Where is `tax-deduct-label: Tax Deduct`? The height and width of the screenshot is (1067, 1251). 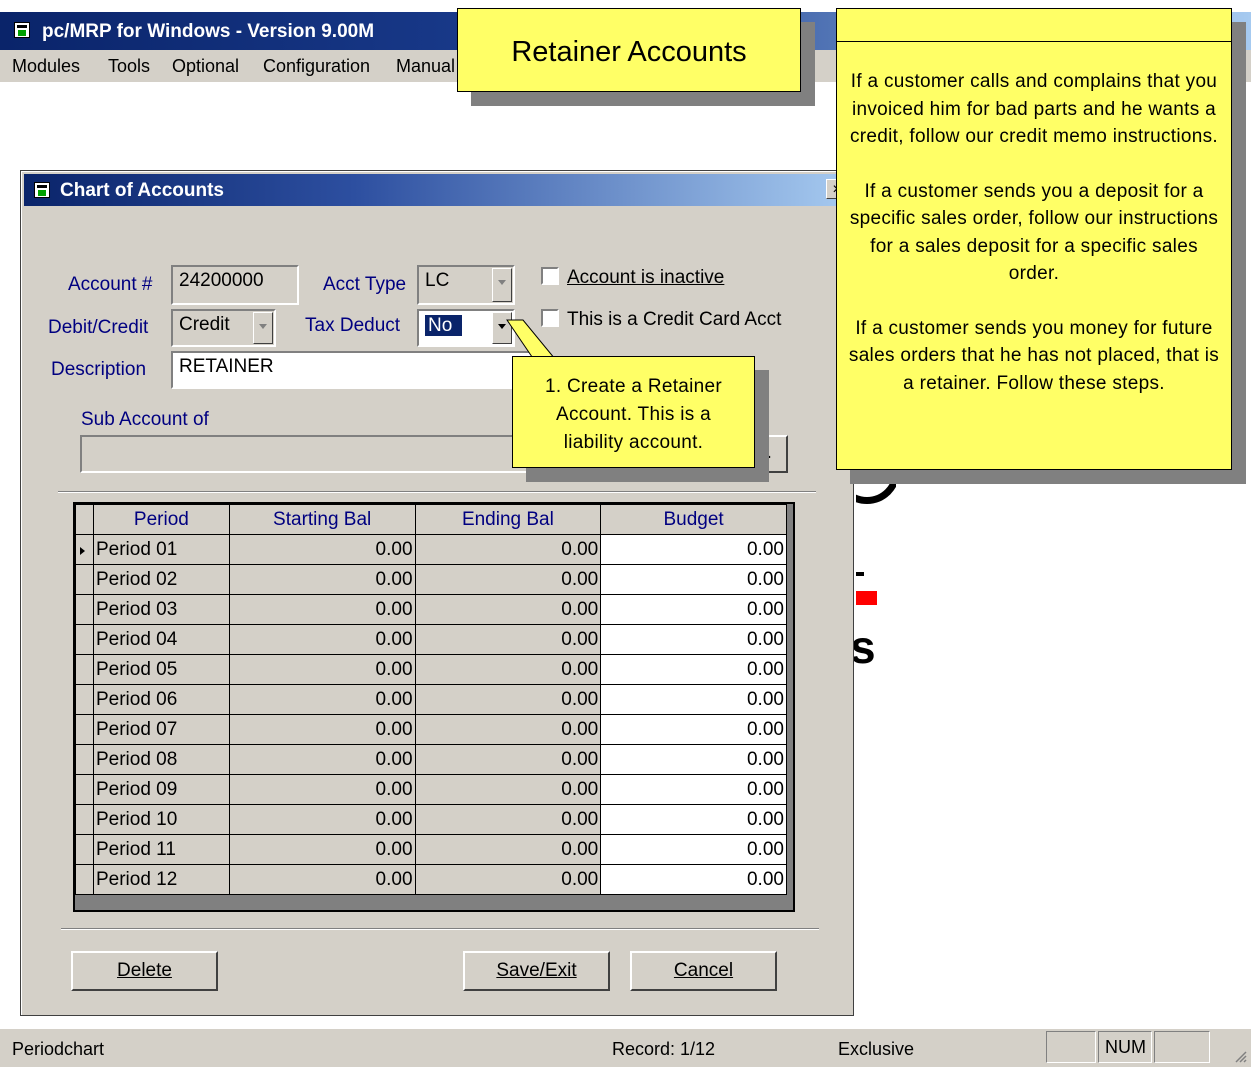 tax-deduct-label: Tax Deduct is located at coordinates (353, 325).